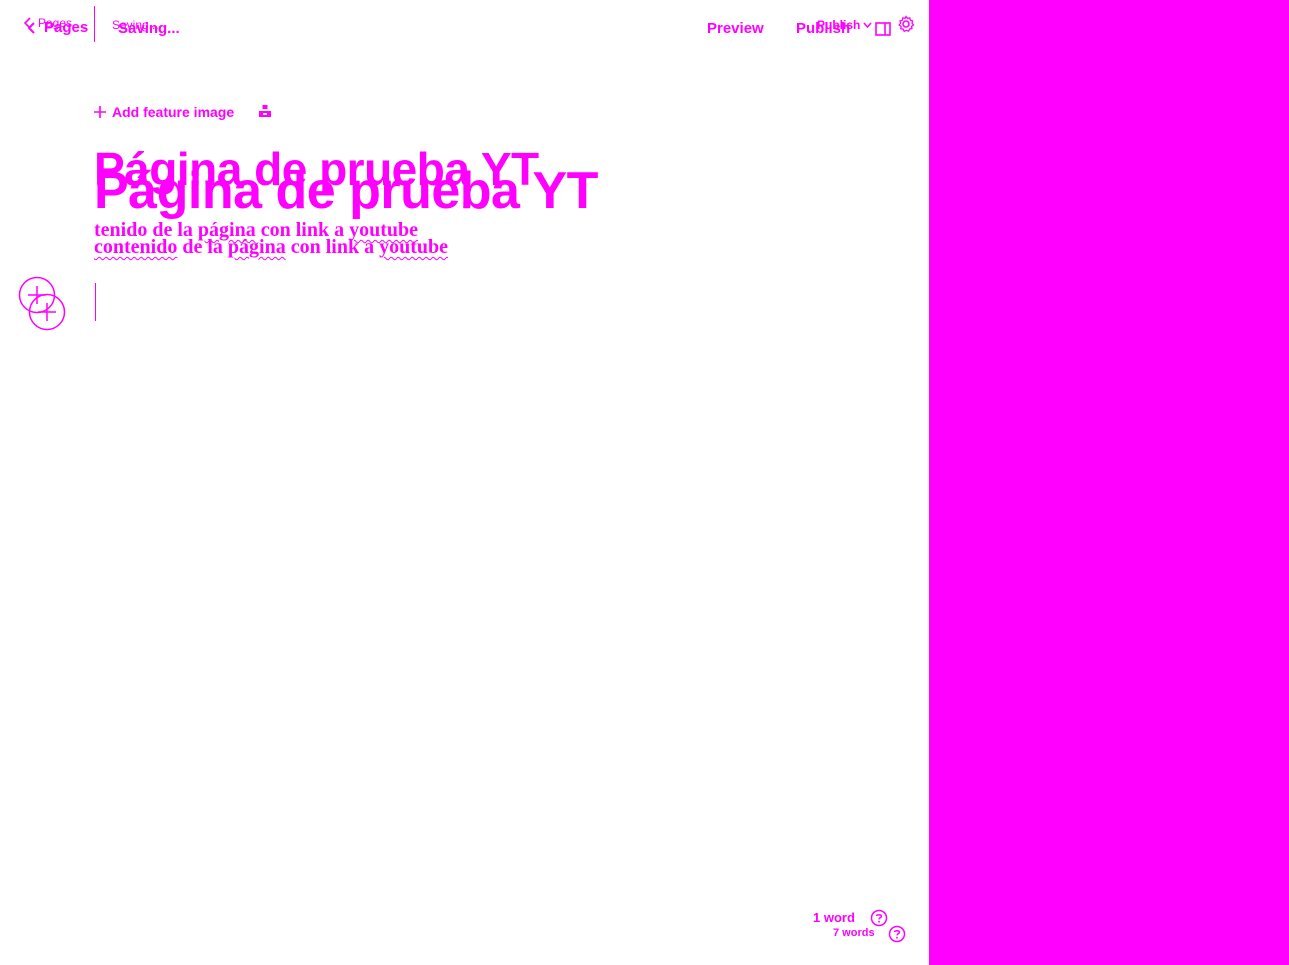  Describe the element at coordinates (883, 29) in the screenshot. I see `side-panel-icon` at that location.